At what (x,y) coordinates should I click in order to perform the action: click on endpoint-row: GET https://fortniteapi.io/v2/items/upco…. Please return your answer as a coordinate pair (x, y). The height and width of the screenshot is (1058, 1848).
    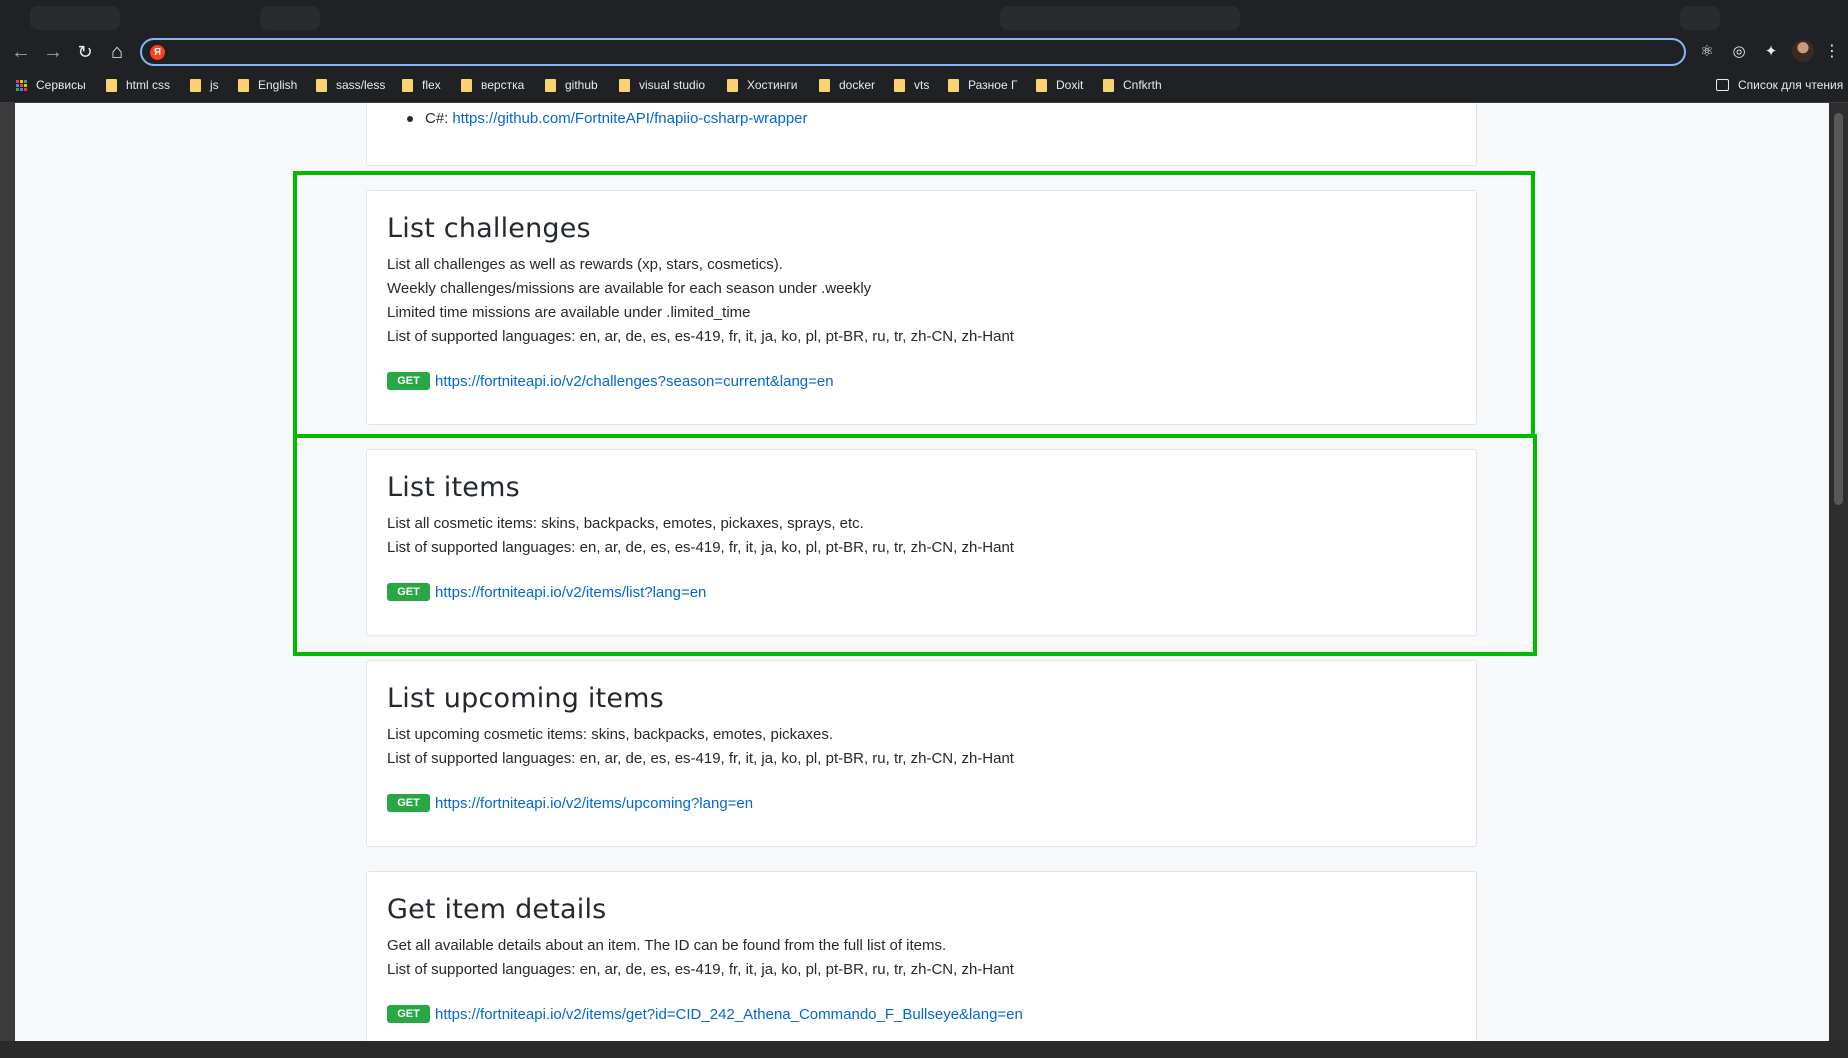
    Looking at the image, I should click on (570, 803).